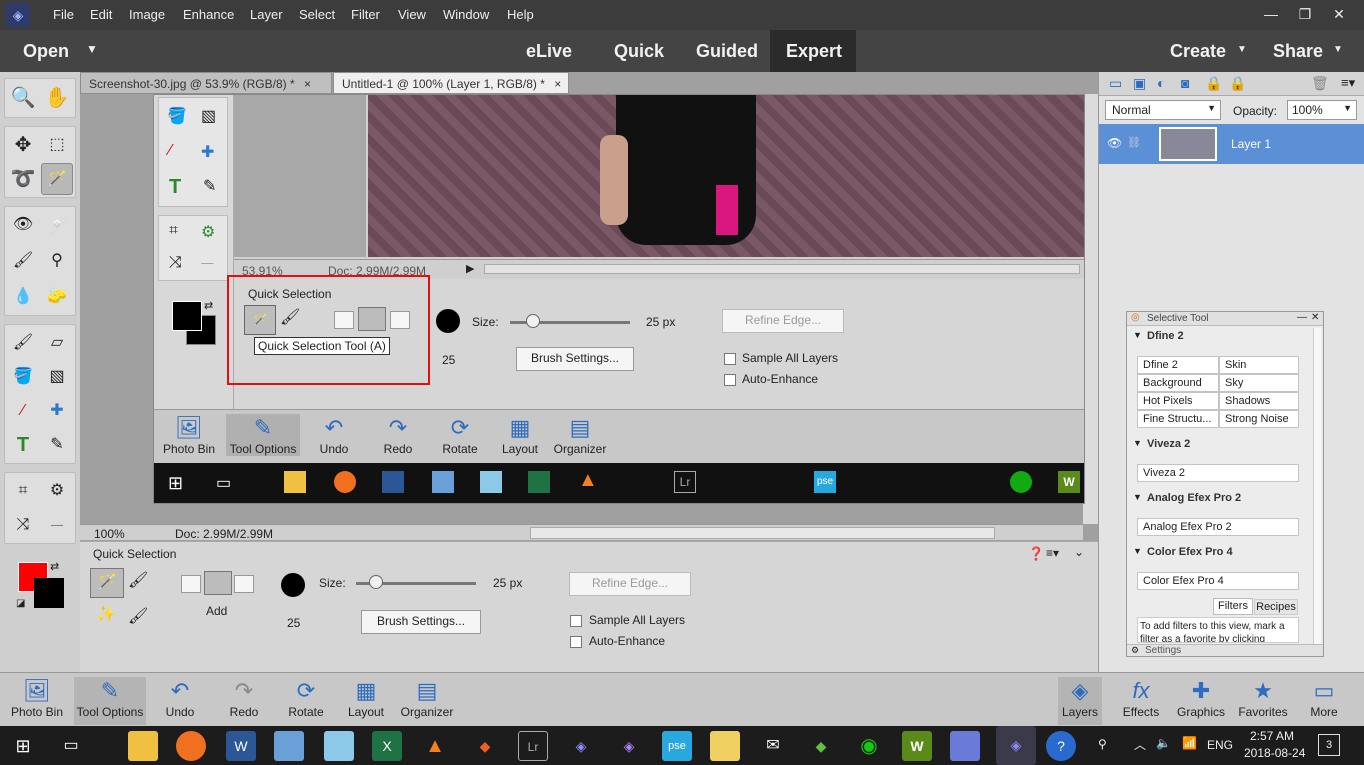  I want to click on filter-dfine-2: Dfine 2, so click(1178, 365).